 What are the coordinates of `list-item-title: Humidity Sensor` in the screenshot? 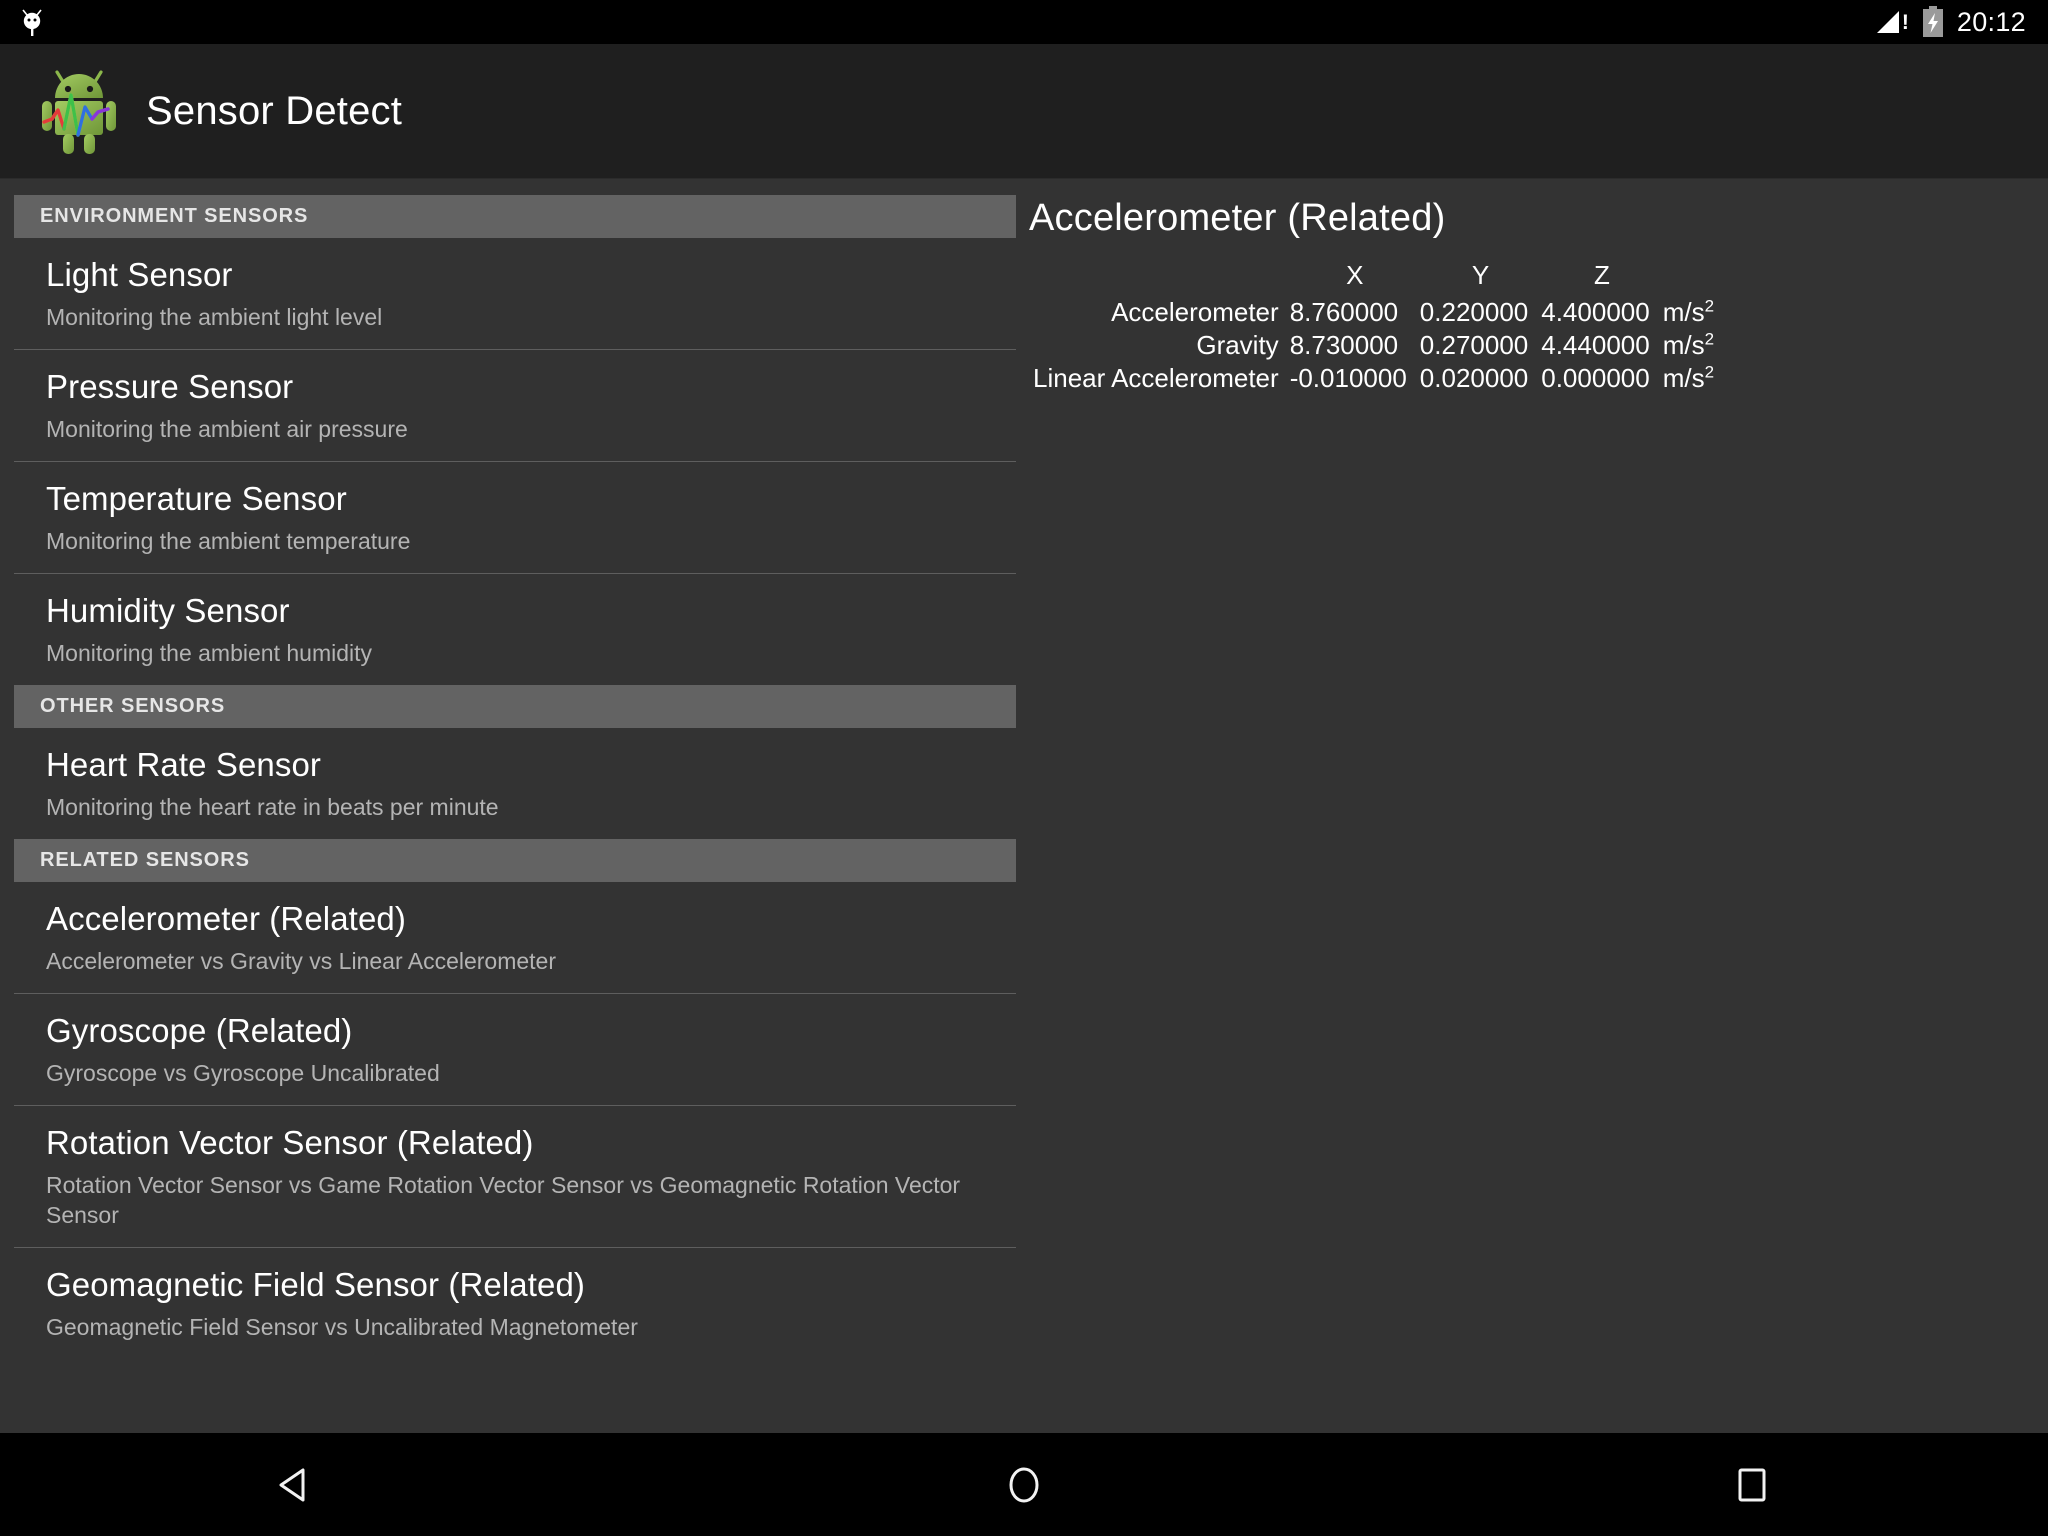 It's located at (168, 610).